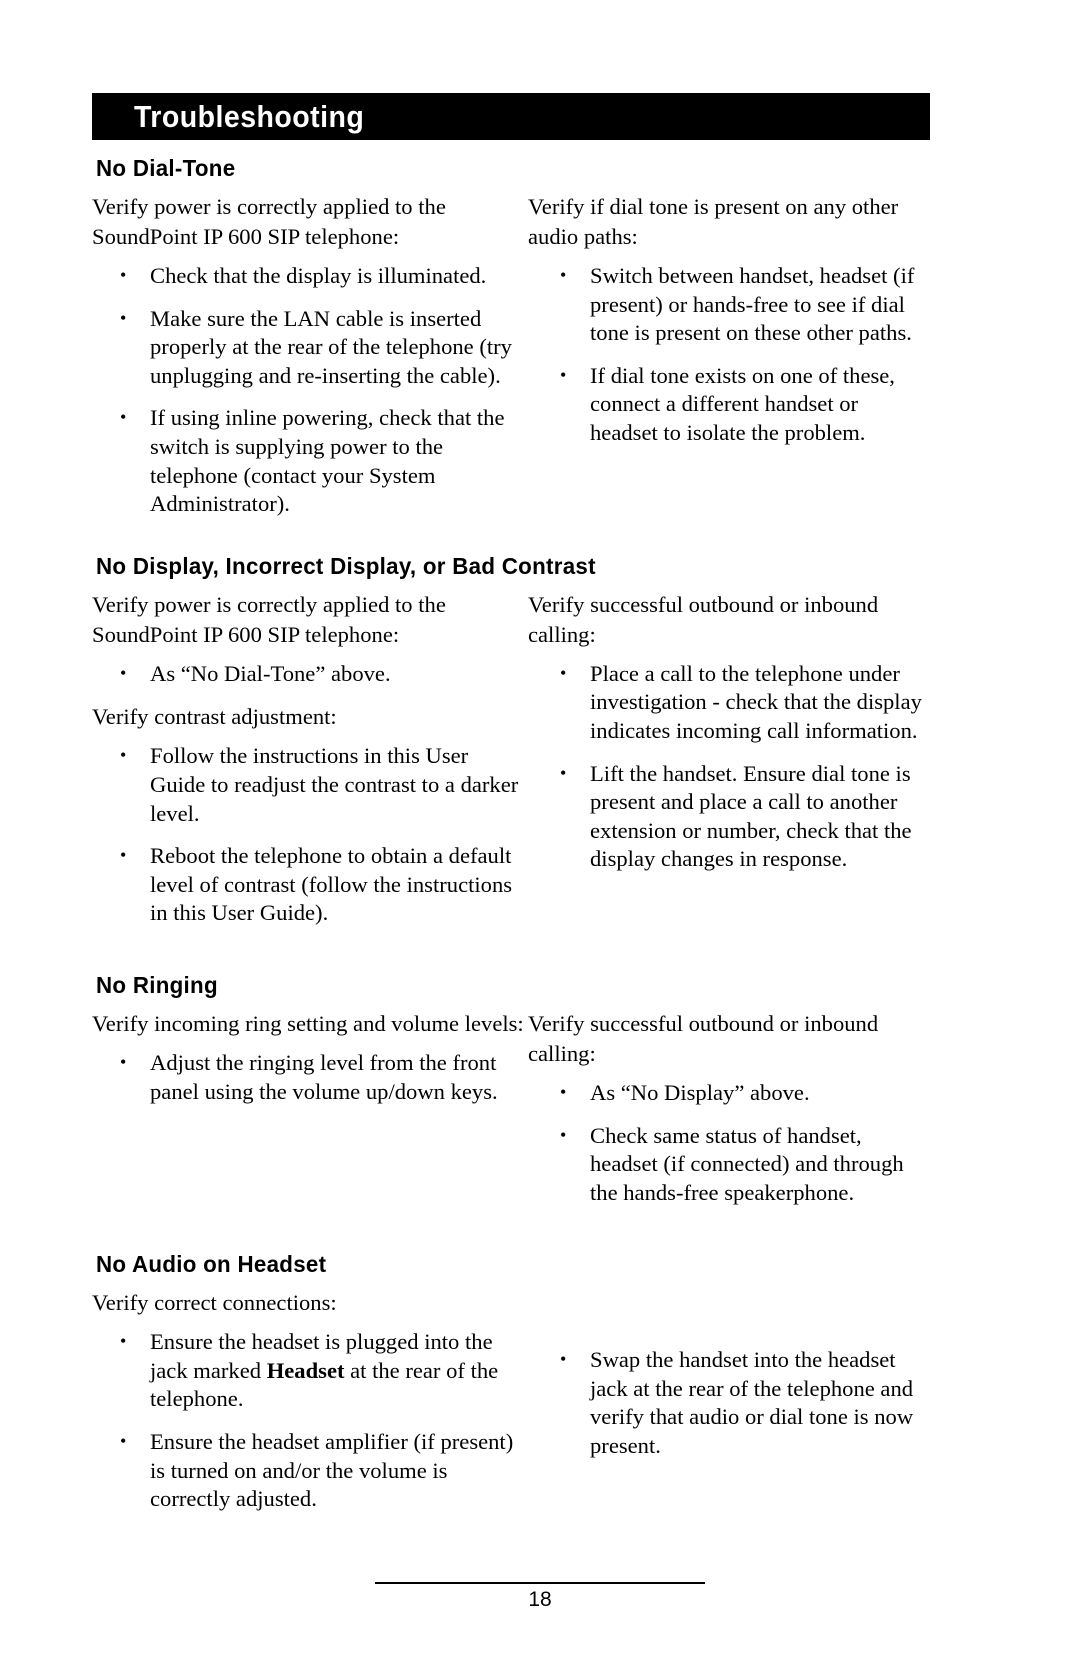 The width and height of the screenshot is (1080, 1669). Describe the element at coordinates (310, 276) in the screenshot. I see `list-item: Check that the display is illuminated.` at that location.